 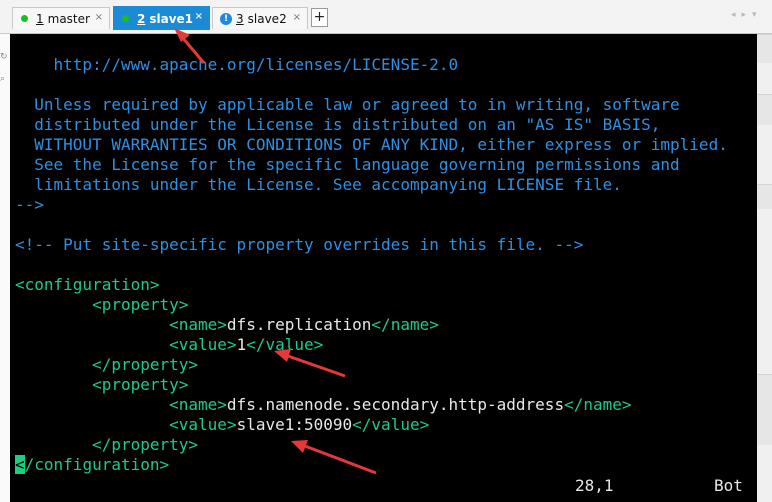 What do you see at coordinates (267, 18) in the screenshot?
I see `tab-label: slave2` at bounding box center [267, 18].